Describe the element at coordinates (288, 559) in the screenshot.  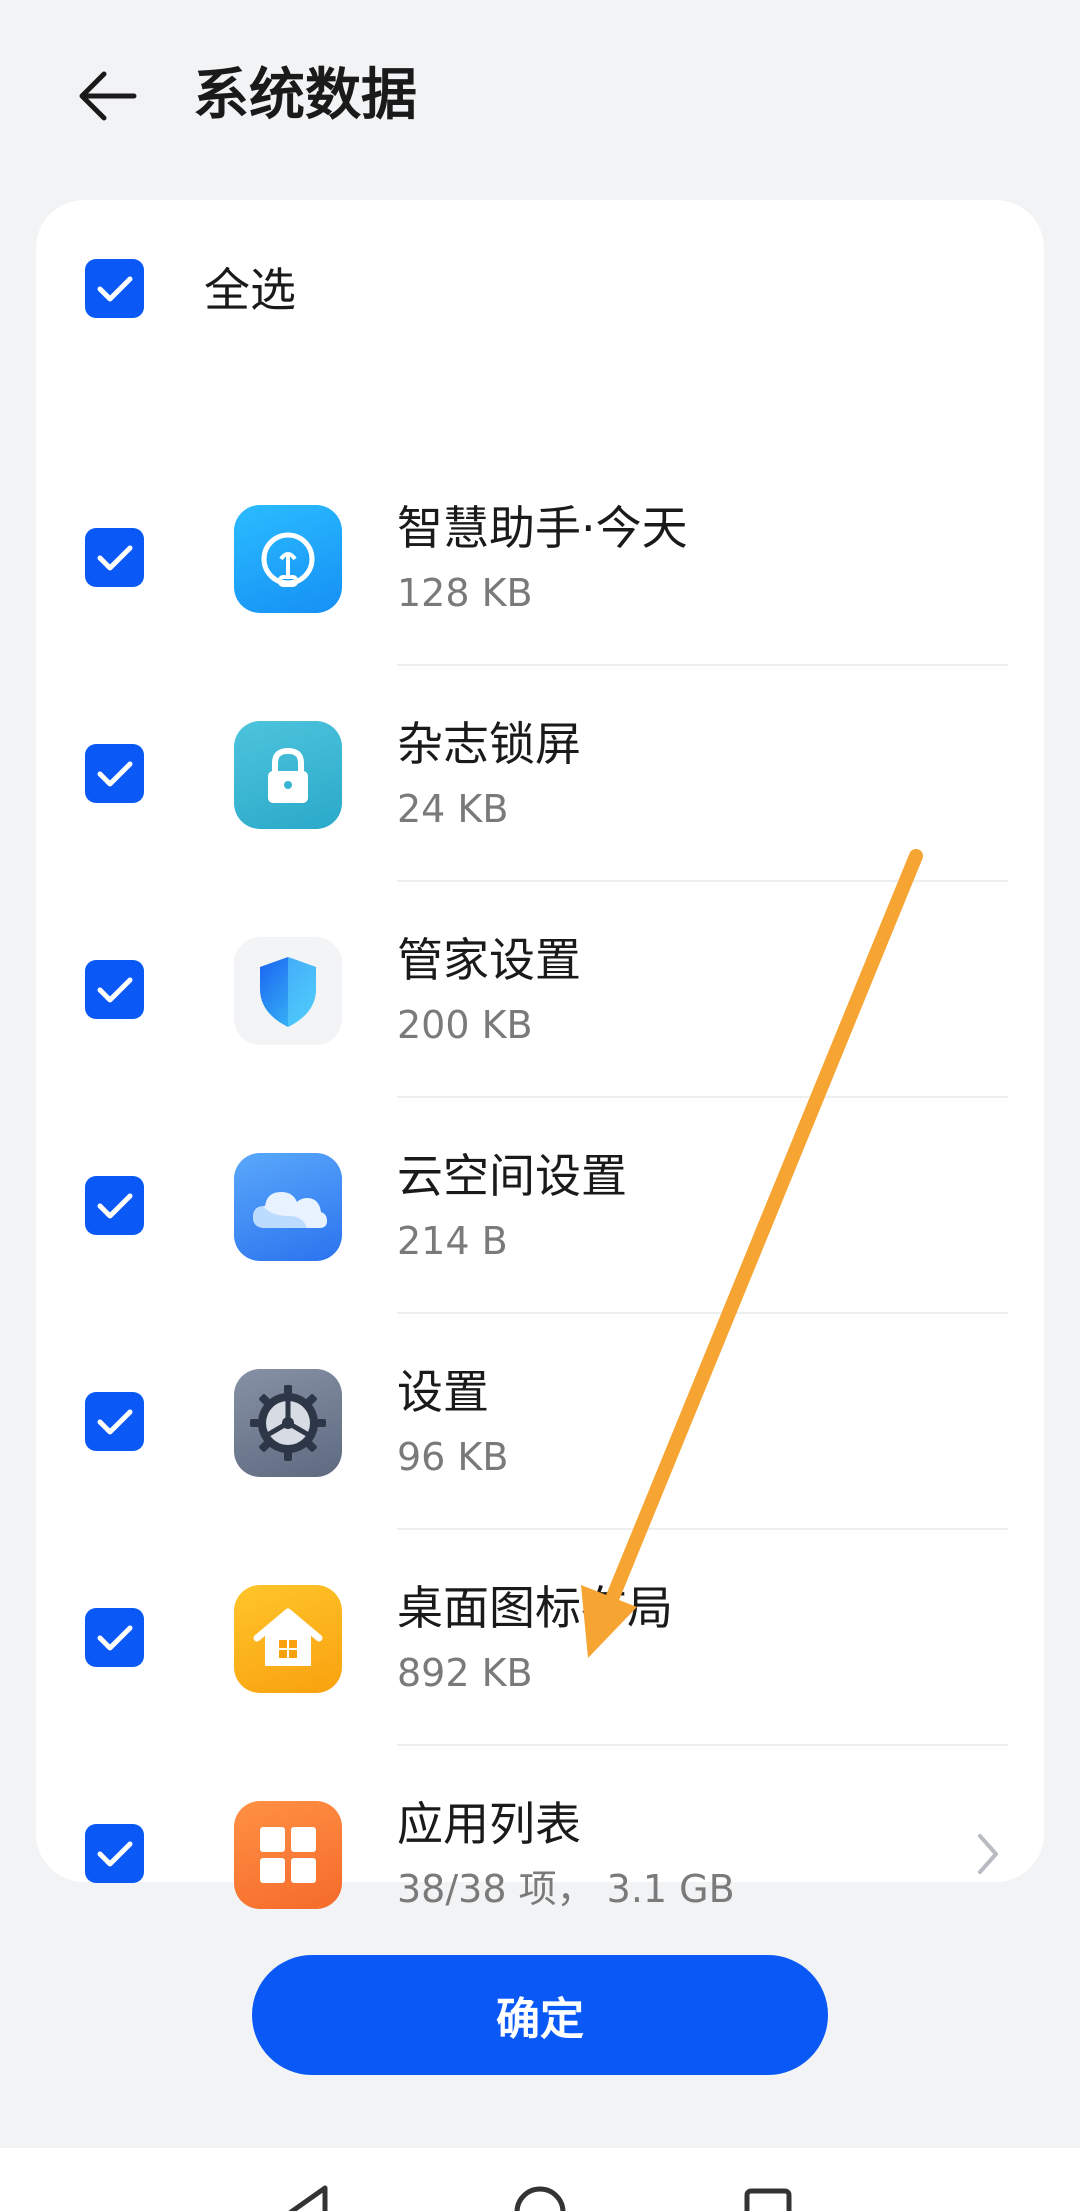
I see `lightbulb-icon` at that location.